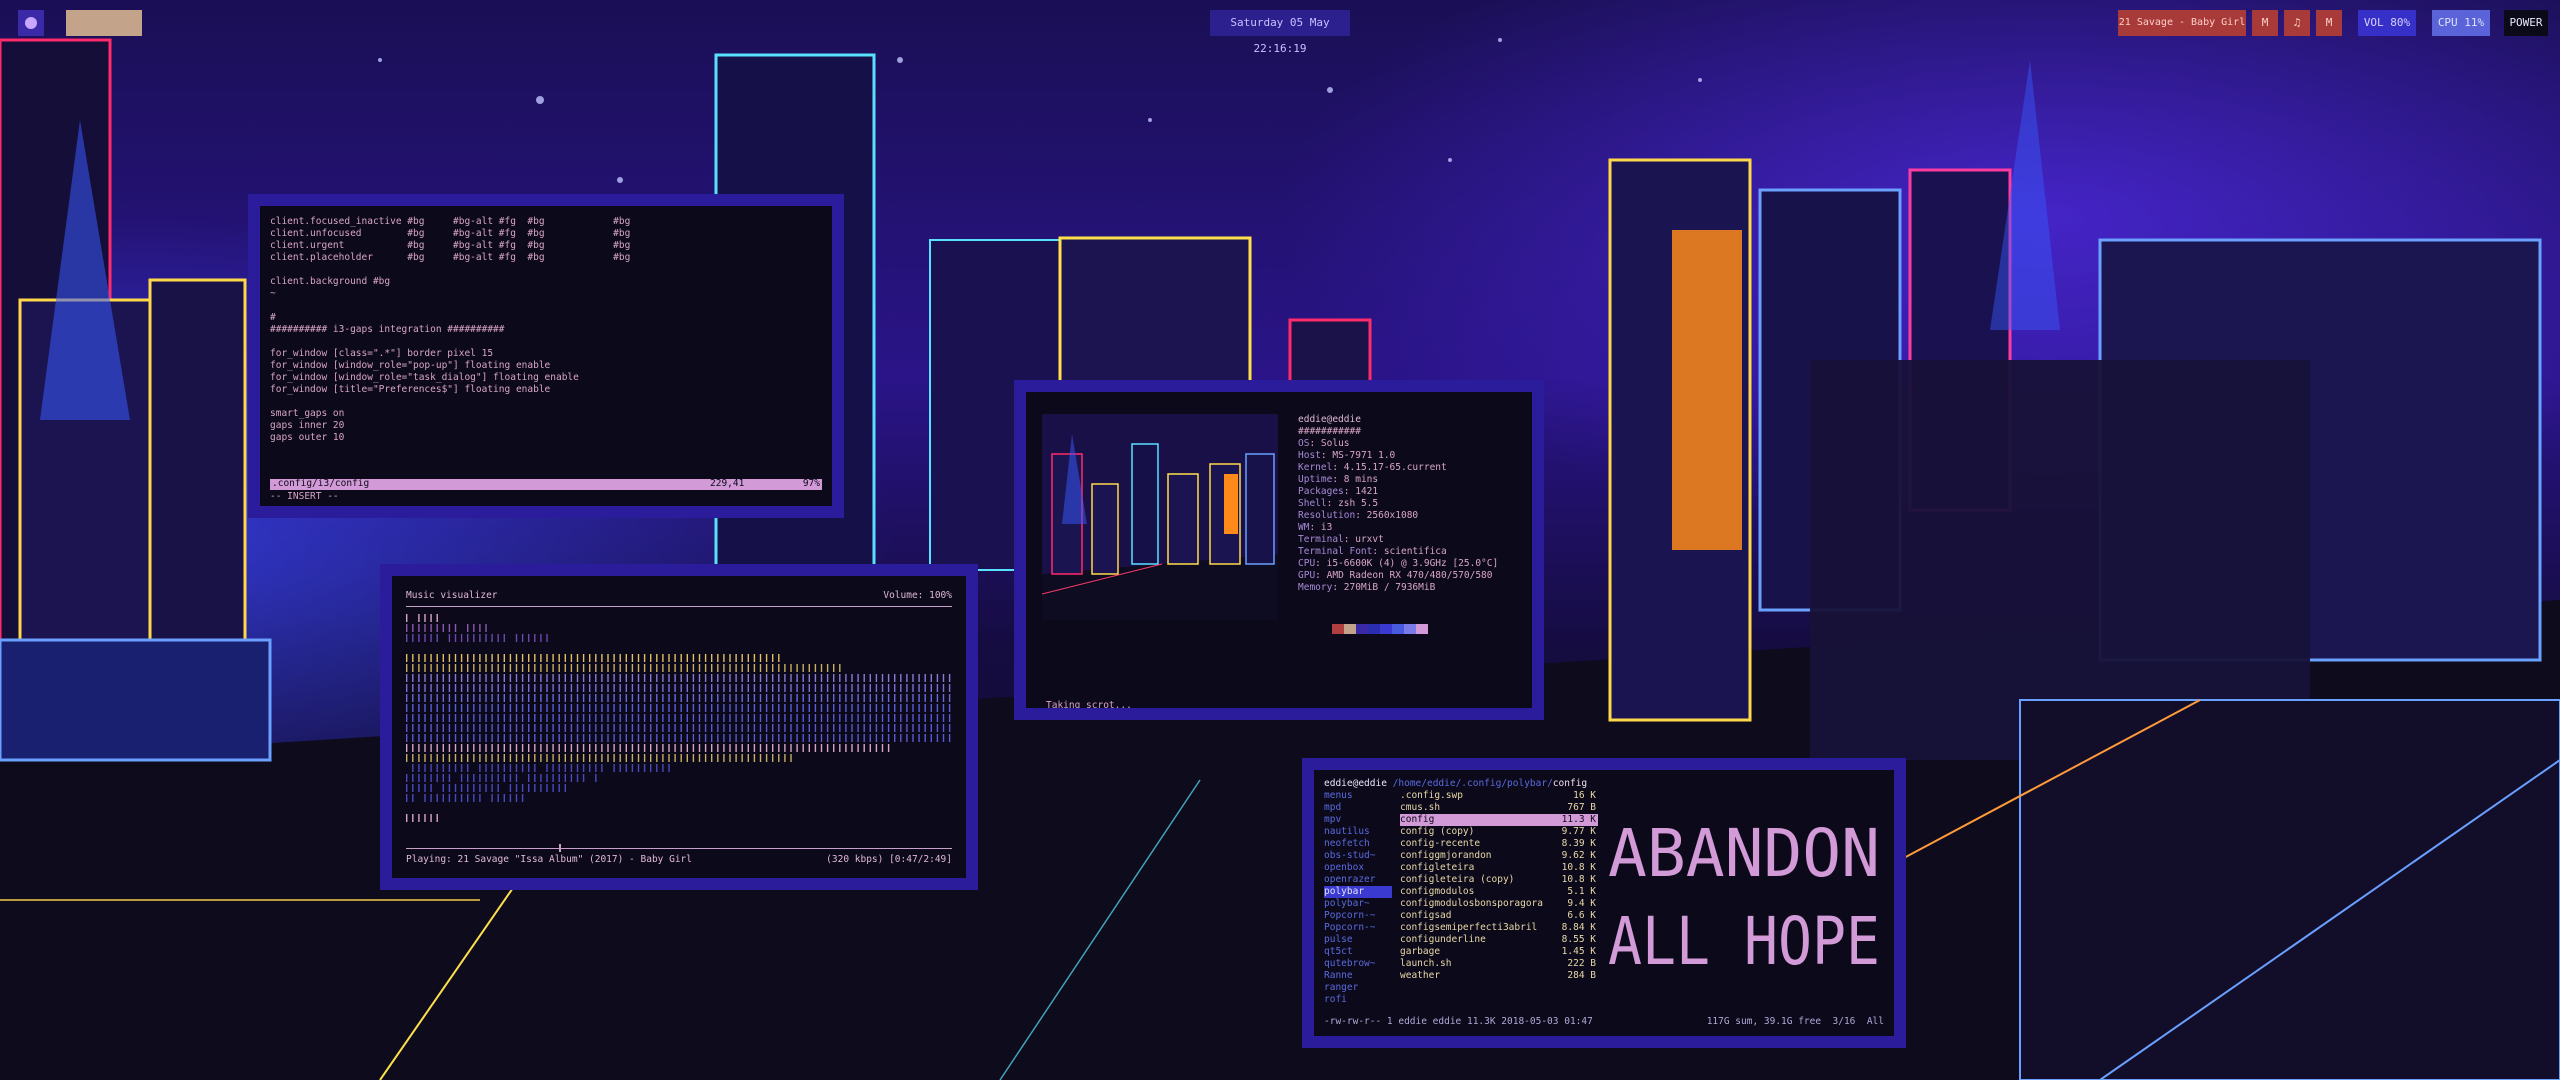 Image resolution: width=2560 pixels, height=1080 pixels. What do you see at coordinates (1369, 539) in the screenshot?
I see `sysinfo-value: urxvt` at bounding box center [1369, 539].